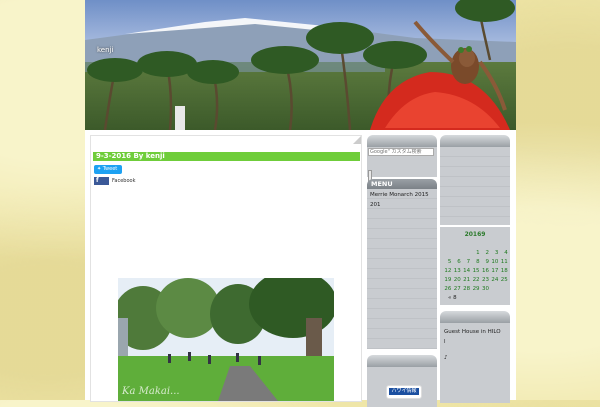 The width and height of the screenshot is (600, 407). Describe the element at coordinates (465, 280) in the screenshot. I see `calendar-day: 21` at that location.